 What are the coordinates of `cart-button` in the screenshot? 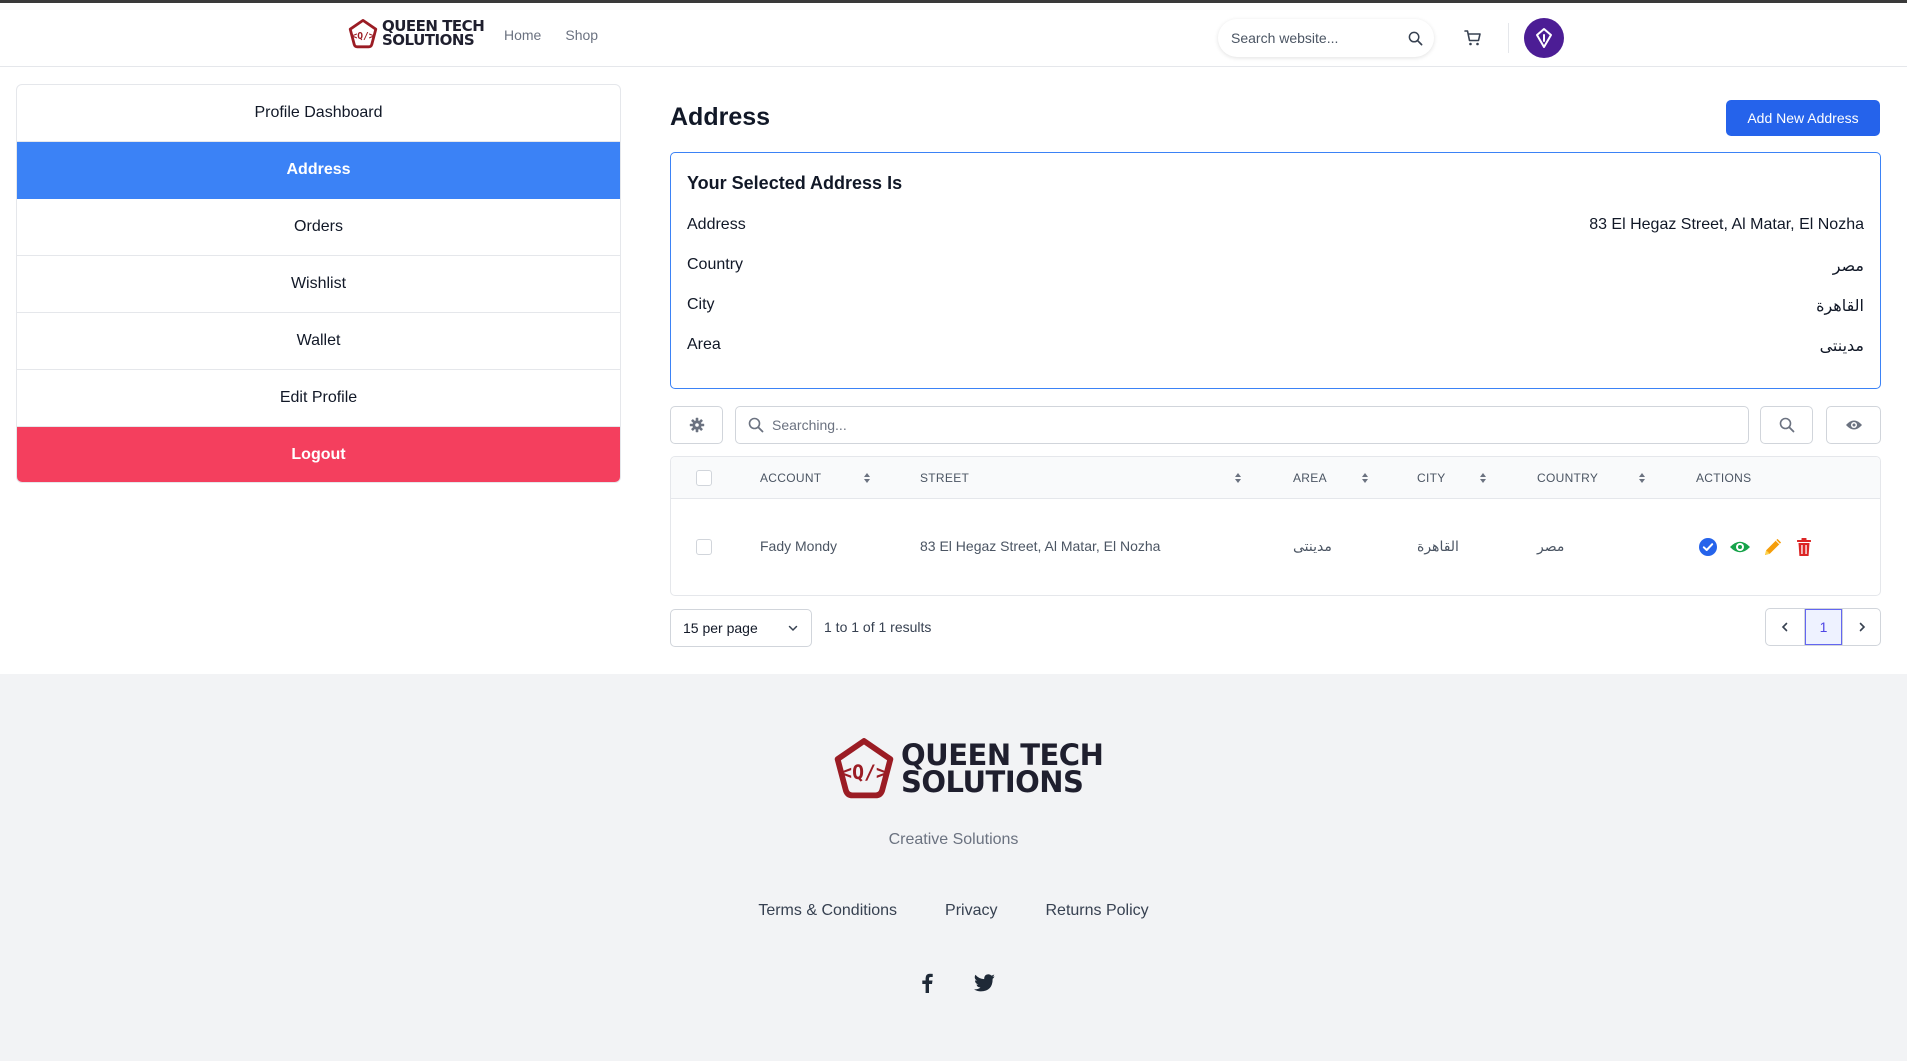 It's located at (1473, 38).